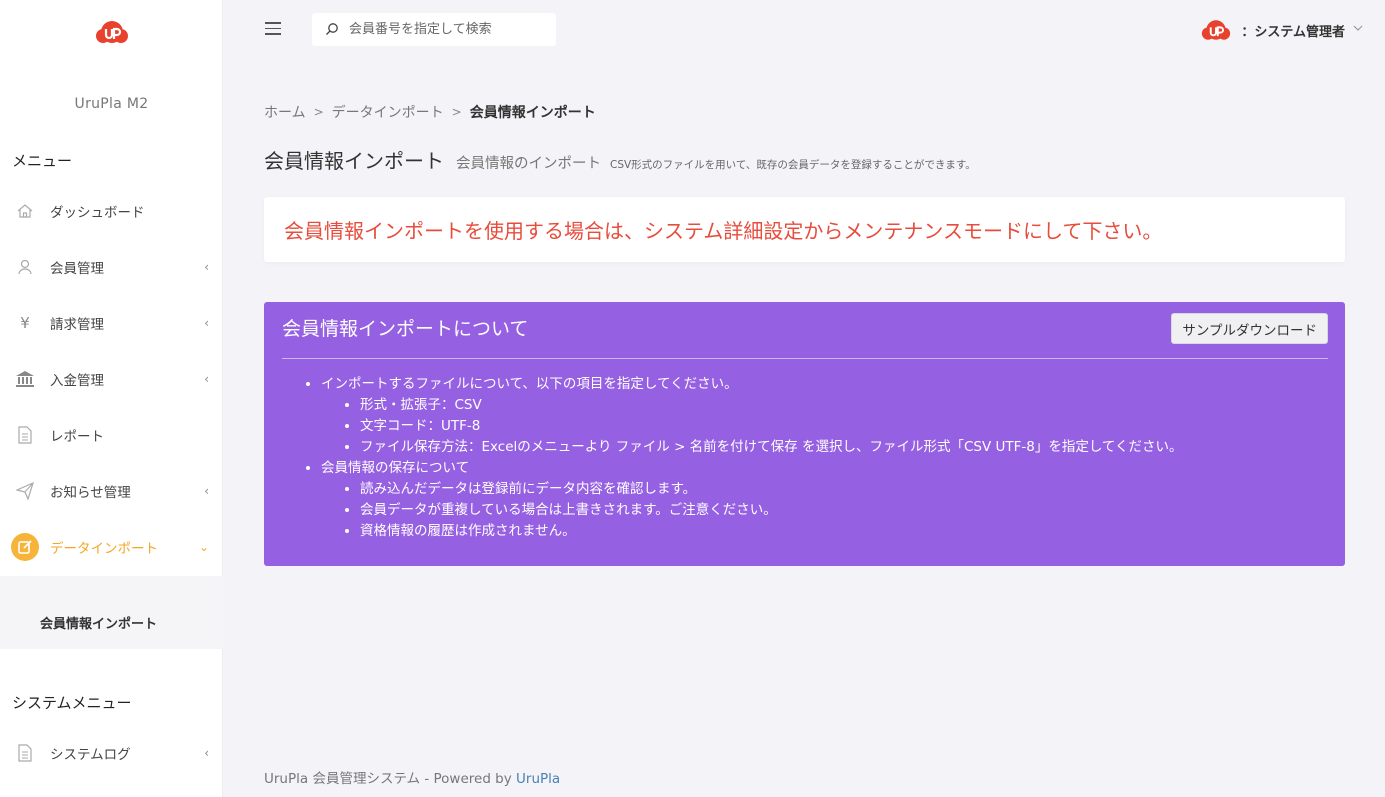 The height and width of the screenshot is (797, 1385). What do you see at coordinates (793, 165) in the screenshot?
I see `page-description: CSV形式のファイルを用いて、既存の会員データを登録することができます。` at bounding box center [793, 165].